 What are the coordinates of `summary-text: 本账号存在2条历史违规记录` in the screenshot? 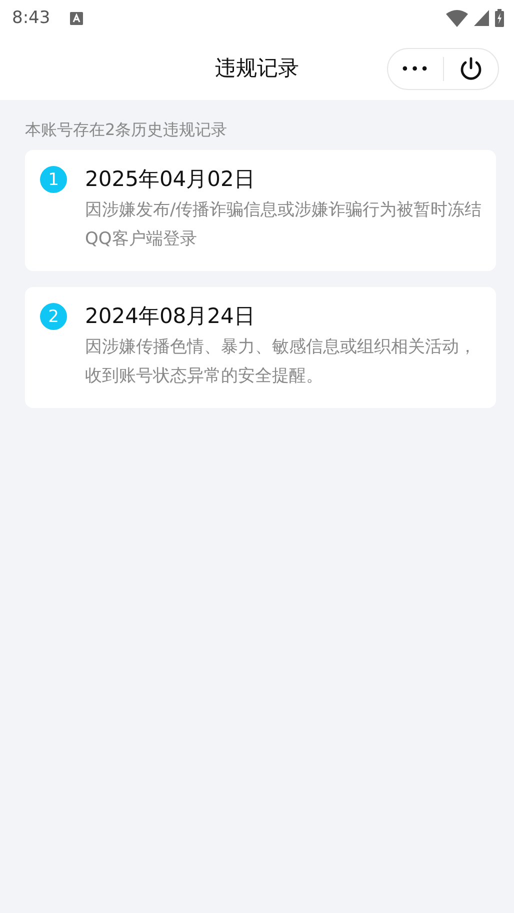 It's located at (126, 130).